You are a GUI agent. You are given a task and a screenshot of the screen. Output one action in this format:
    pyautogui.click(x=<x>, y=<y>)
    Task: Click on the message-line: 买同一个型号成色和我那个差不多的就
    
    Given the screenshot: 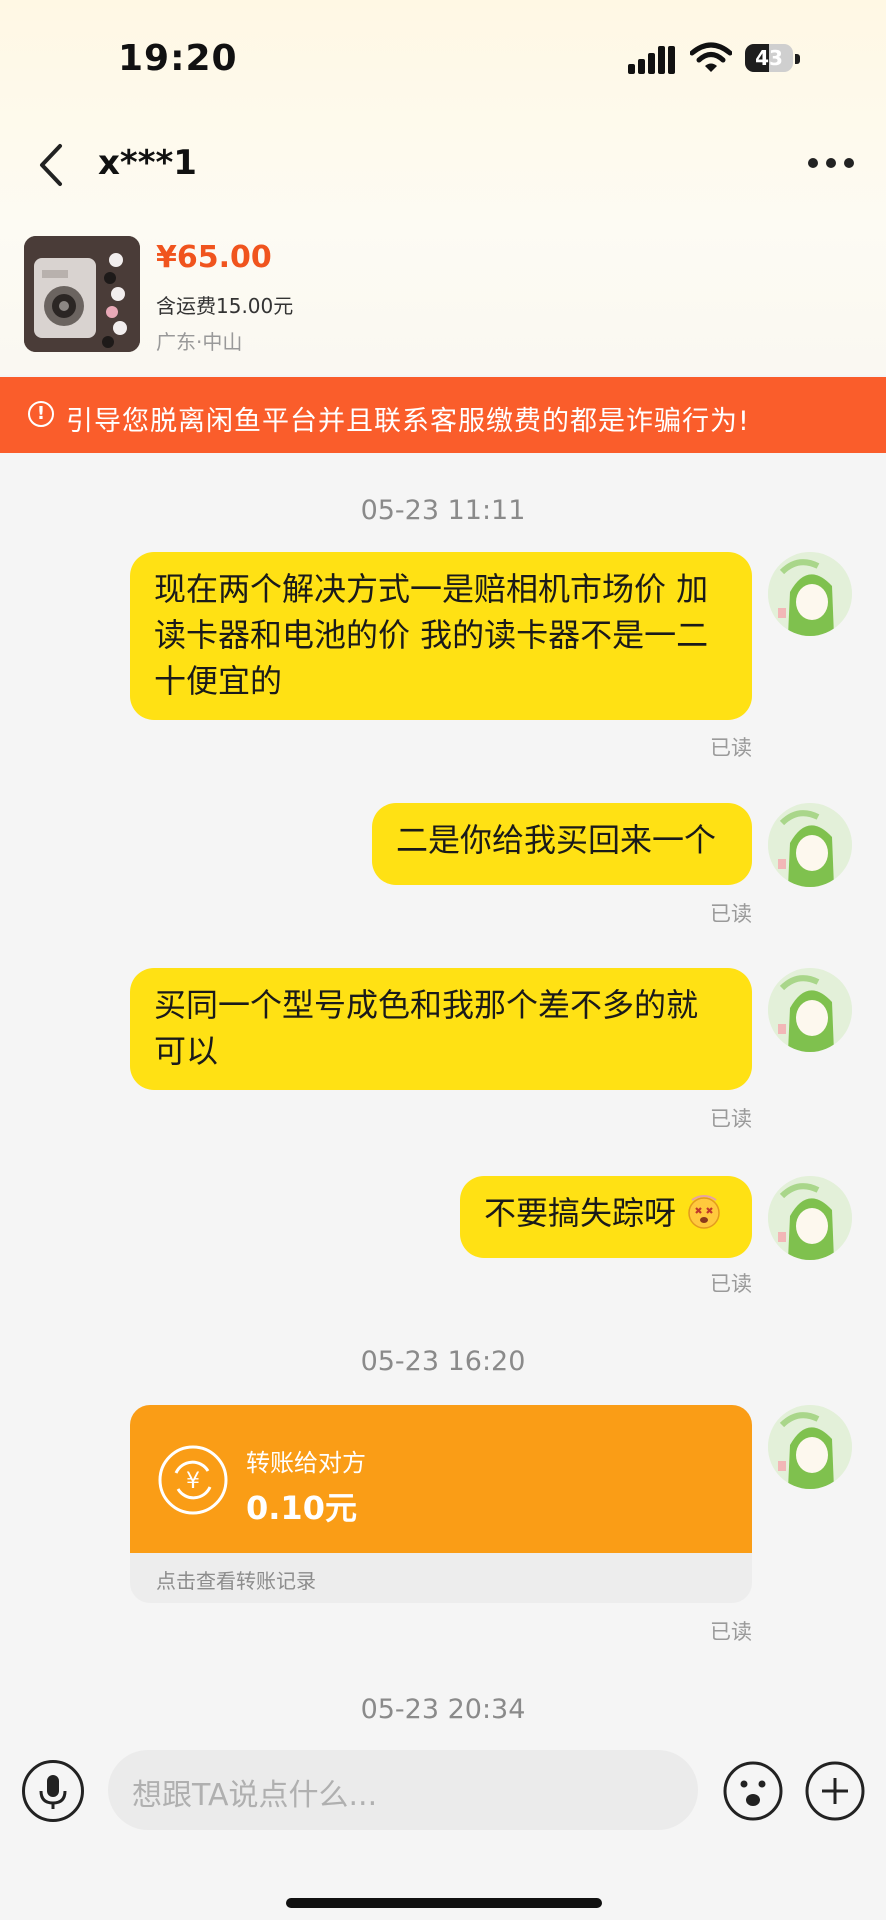 What is the action you would take?
    pyautogui.click(x=426, y=1005)
    